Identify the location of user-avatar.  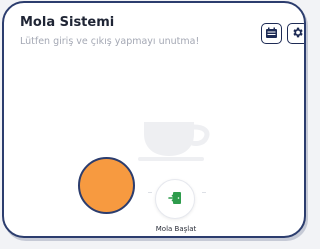
(106, 185).